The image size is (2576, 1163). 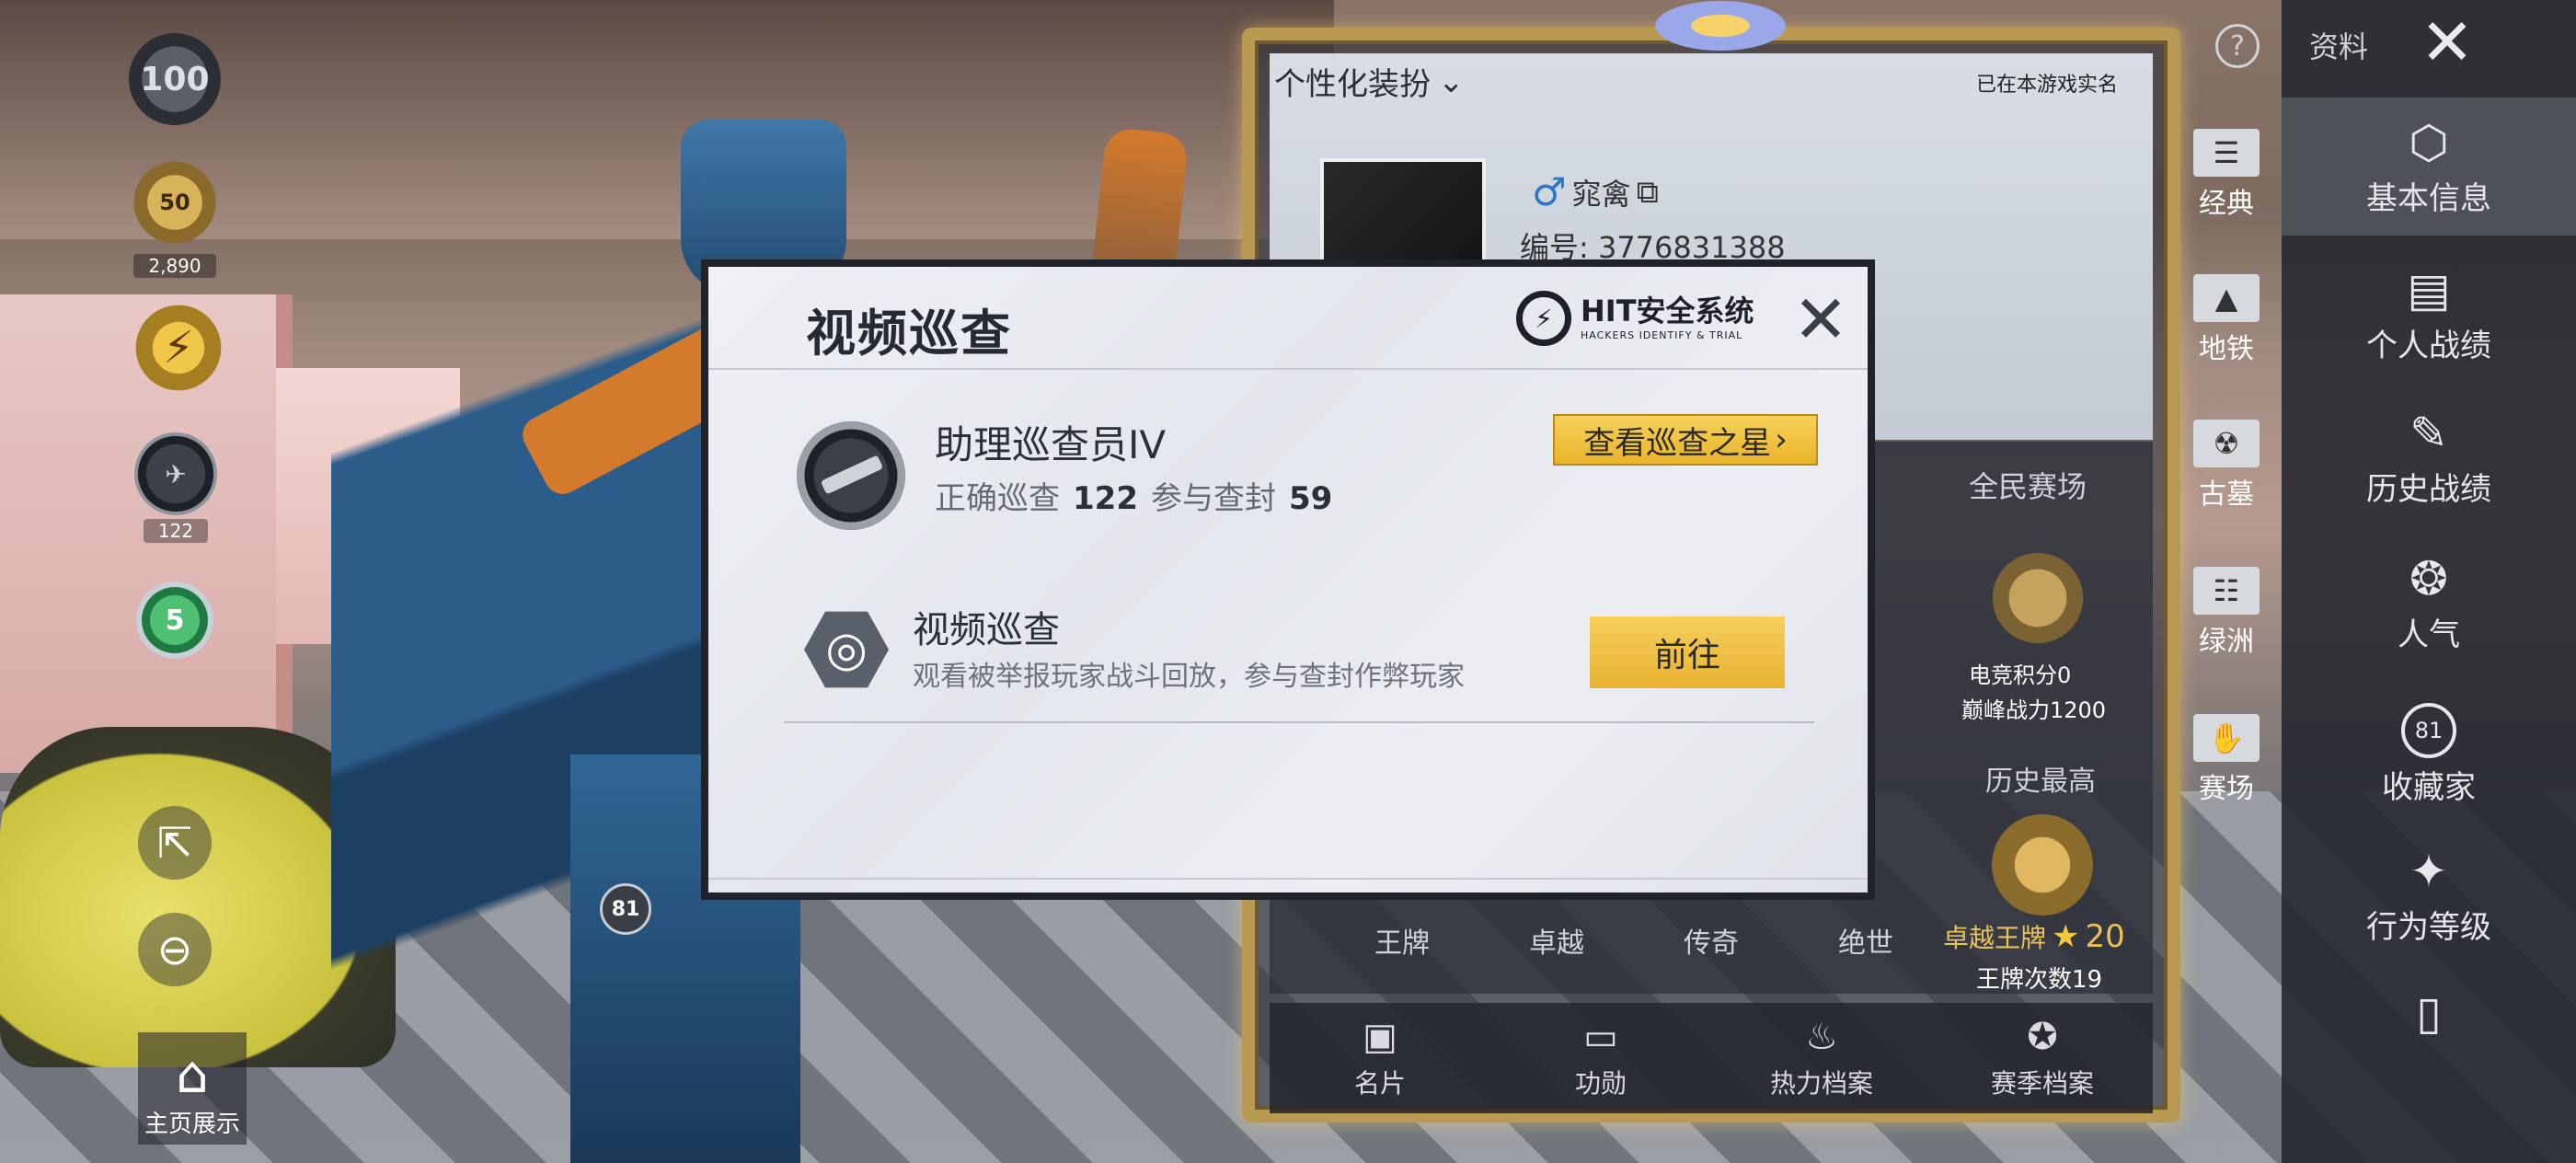 I want to click on nav-label: 收藏家, so click(x=2429, y=788).